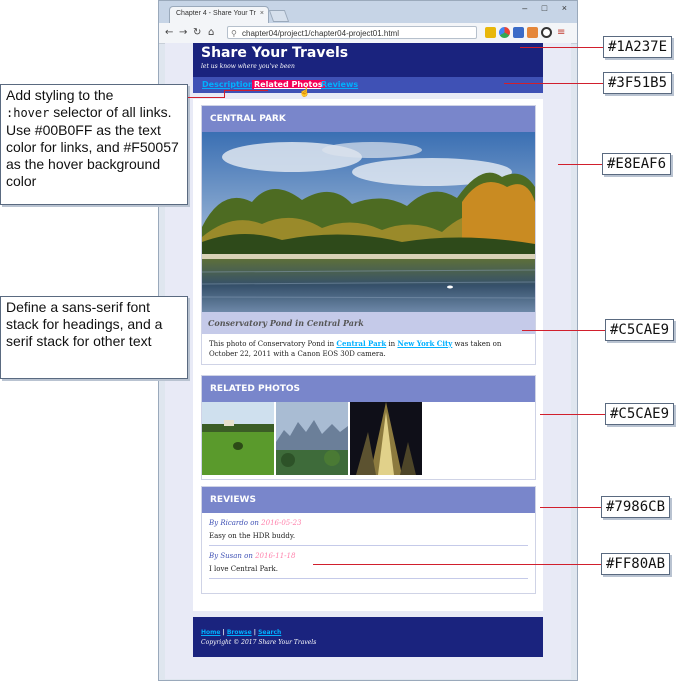 Image resolution: width=687 pixels, height=681 pixels. What do you see at coordinates (368, 500) in the screenshot?
I see `reviews-heading: REVIEWS` at bounding box center [368, 500].